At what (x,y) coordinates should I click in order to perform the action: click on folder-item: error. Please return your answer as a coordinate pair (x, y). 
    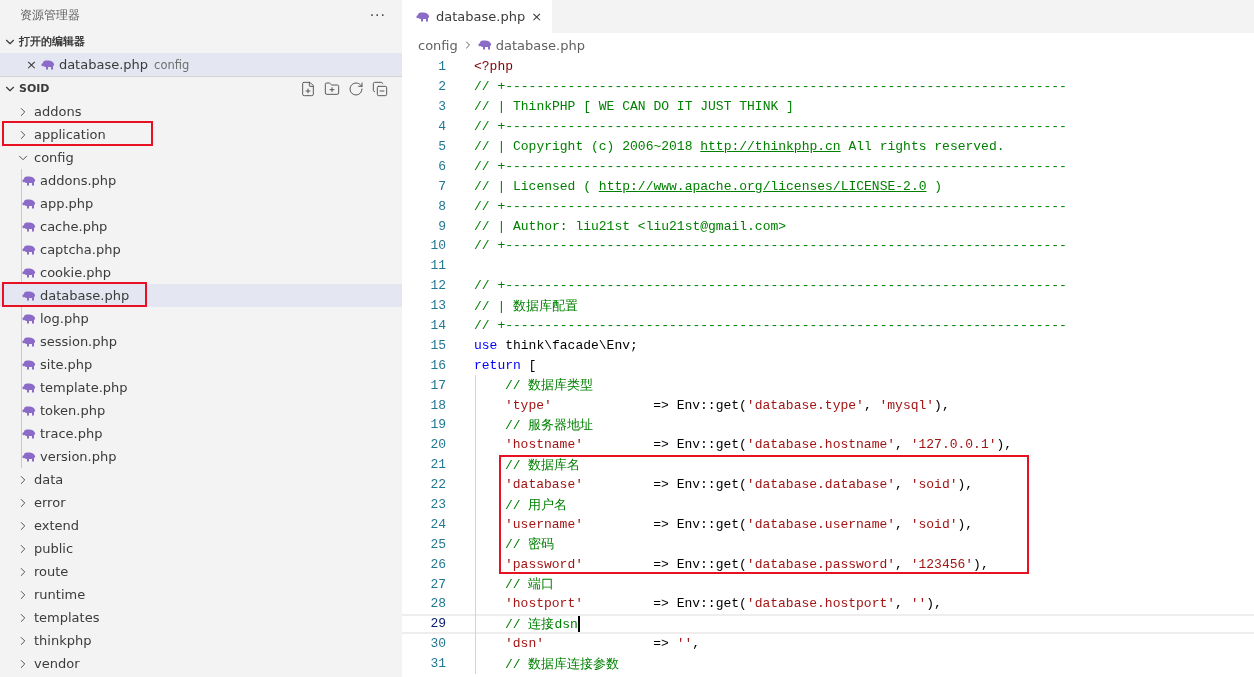
    Looking at the image, I should click on (201, 502).